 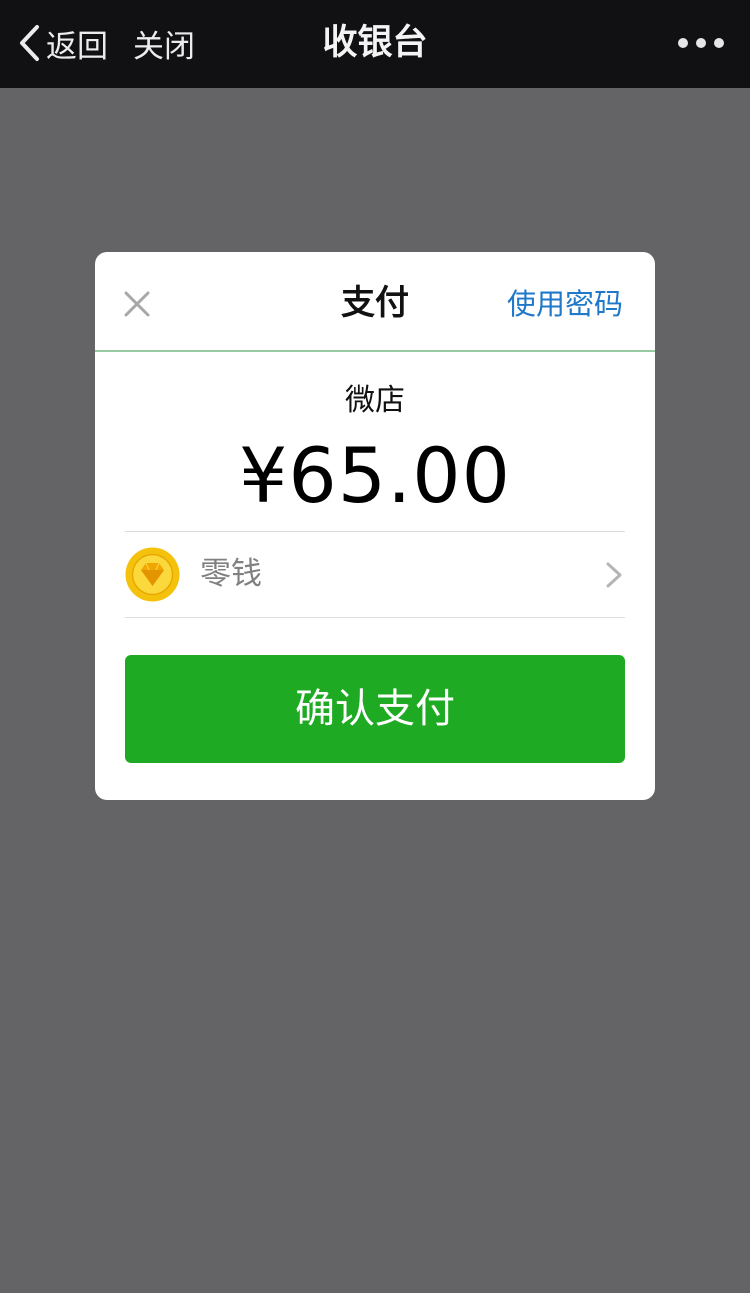 What do you see at coordinates (375, 574) in the screenshot?
I see `payment-method-row: 零钱` at bounding box center [375, 574].